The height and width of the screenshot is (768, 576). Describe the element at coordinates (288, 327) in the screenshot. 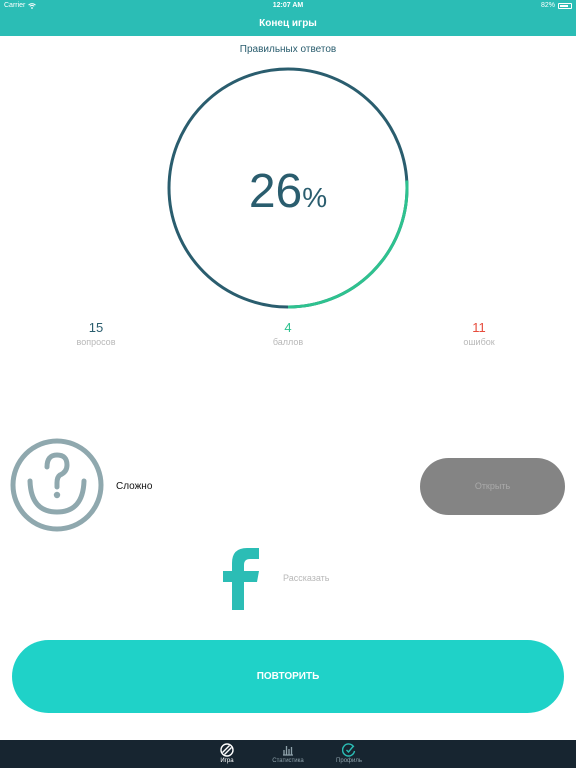

I see `stat-points-value: 4` at that location.